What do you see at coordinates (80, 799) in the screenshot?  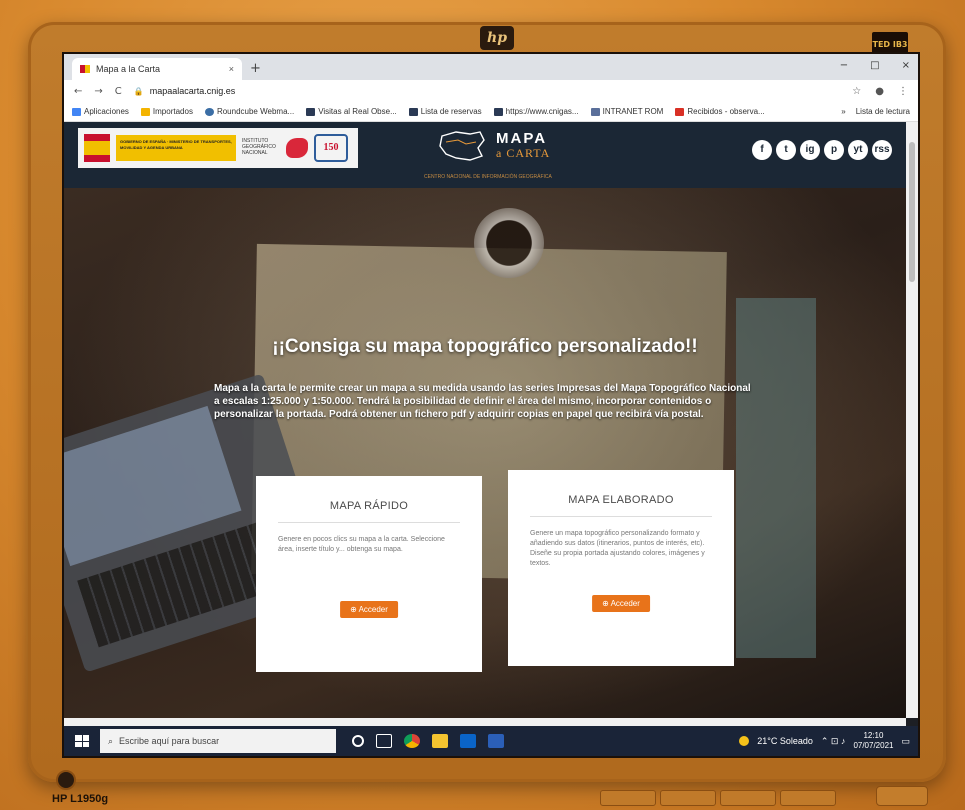 I see `monitor-model: HP L1950g` at bounding box center [80, 799].